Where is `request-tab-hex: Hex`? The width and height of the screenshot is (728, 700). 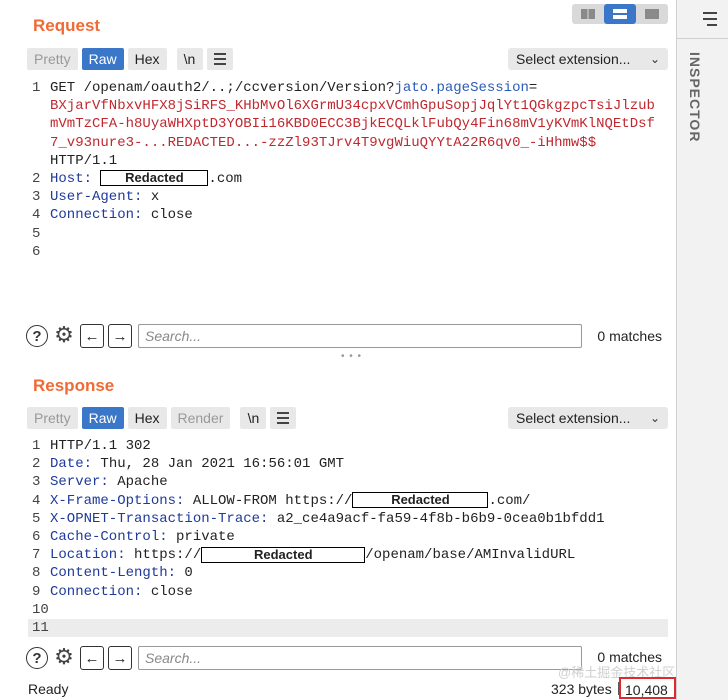
request-tab-hex: Hex is located at coordinates (147, 59).